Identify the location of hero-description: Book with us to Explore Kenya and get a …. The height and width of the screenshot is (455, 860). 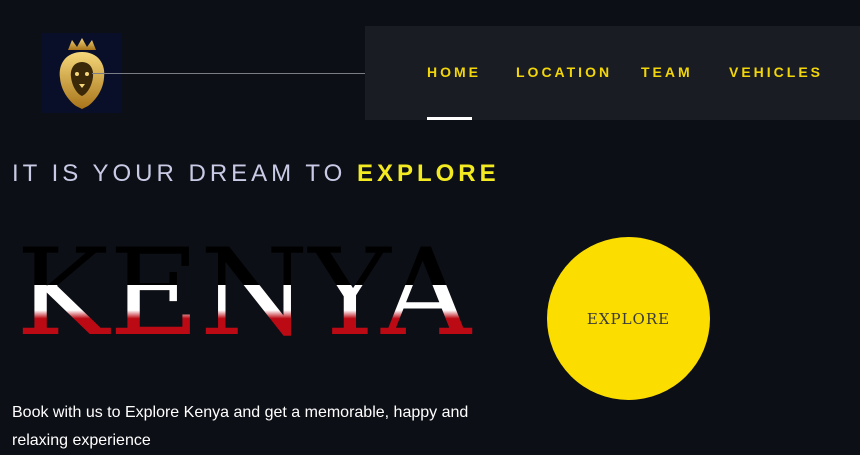
(240, 426).